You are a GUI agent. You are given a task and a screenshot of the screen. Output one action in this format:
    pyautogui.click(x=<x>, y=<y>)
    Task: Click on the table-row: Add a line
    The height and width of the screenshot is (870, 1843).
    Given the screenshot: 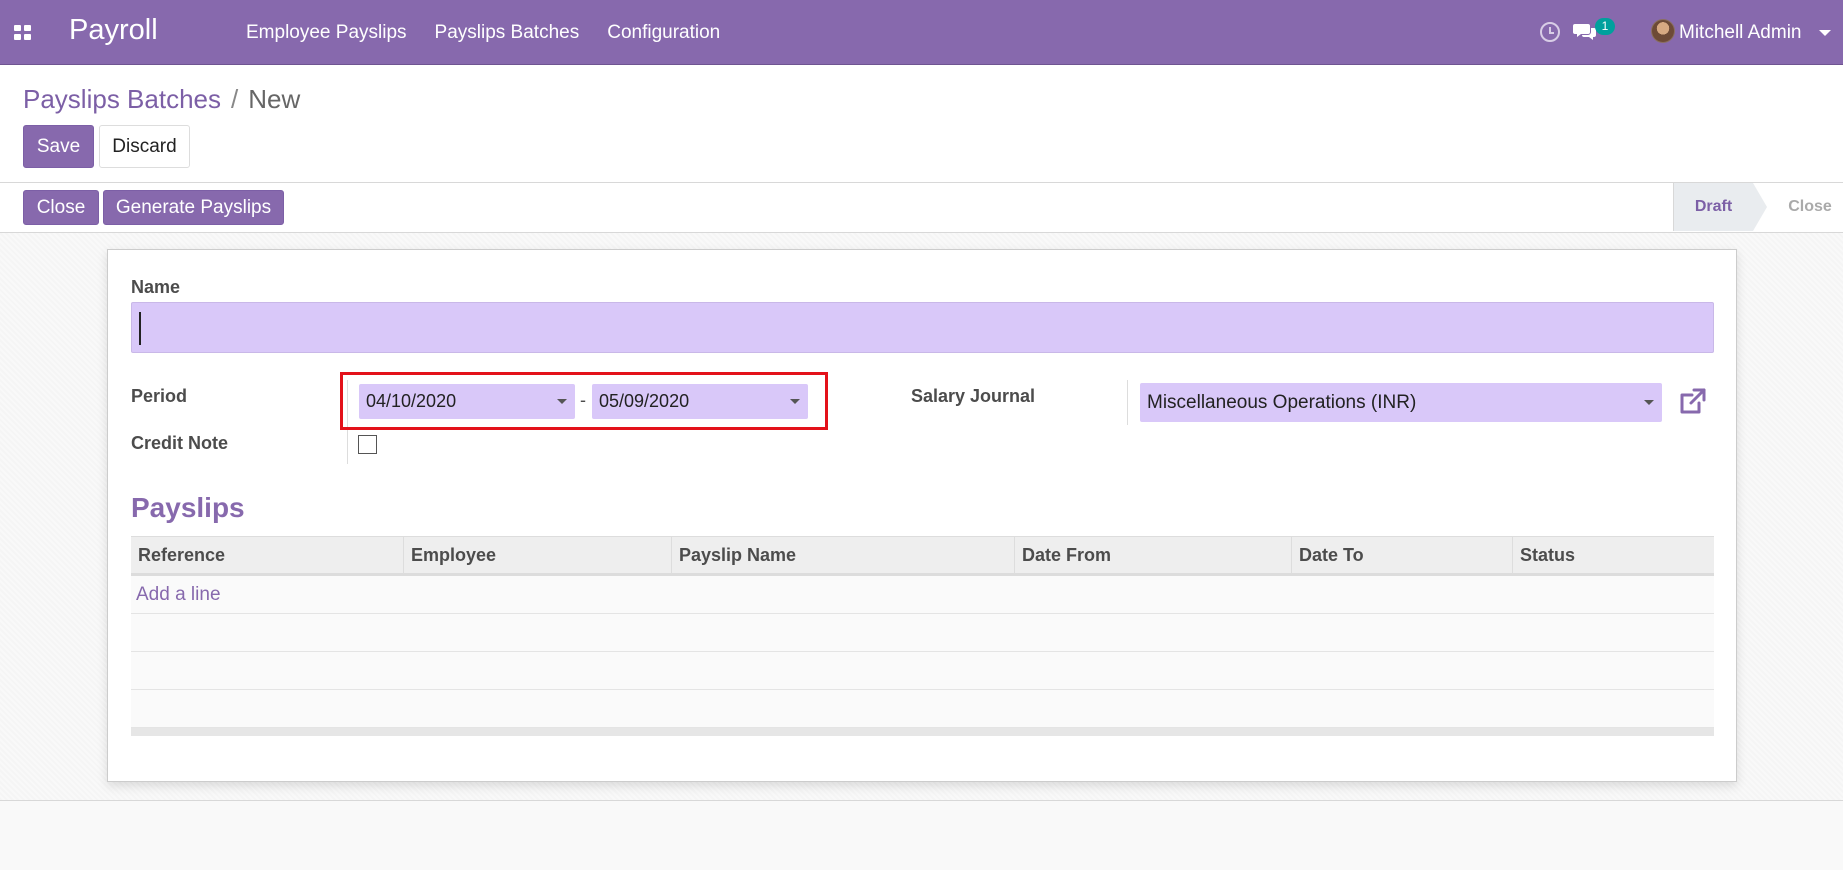 What is the action you would take?
    pyautogui.click(x=922, y=595)
    